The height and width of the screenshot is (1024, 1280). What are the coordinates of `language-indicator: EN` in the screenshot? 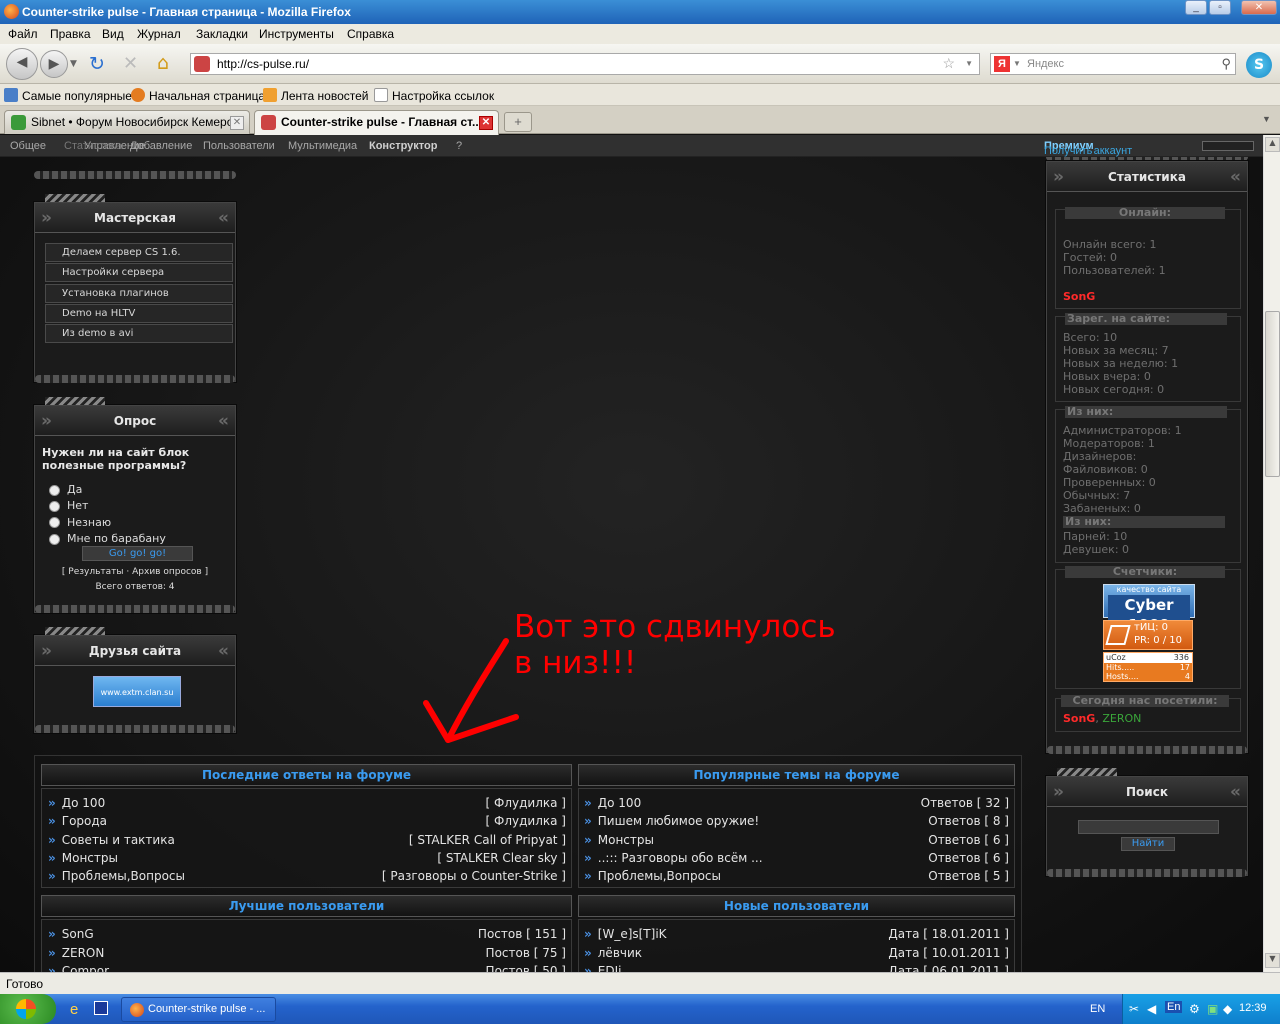 It's located at (1097, 1009).